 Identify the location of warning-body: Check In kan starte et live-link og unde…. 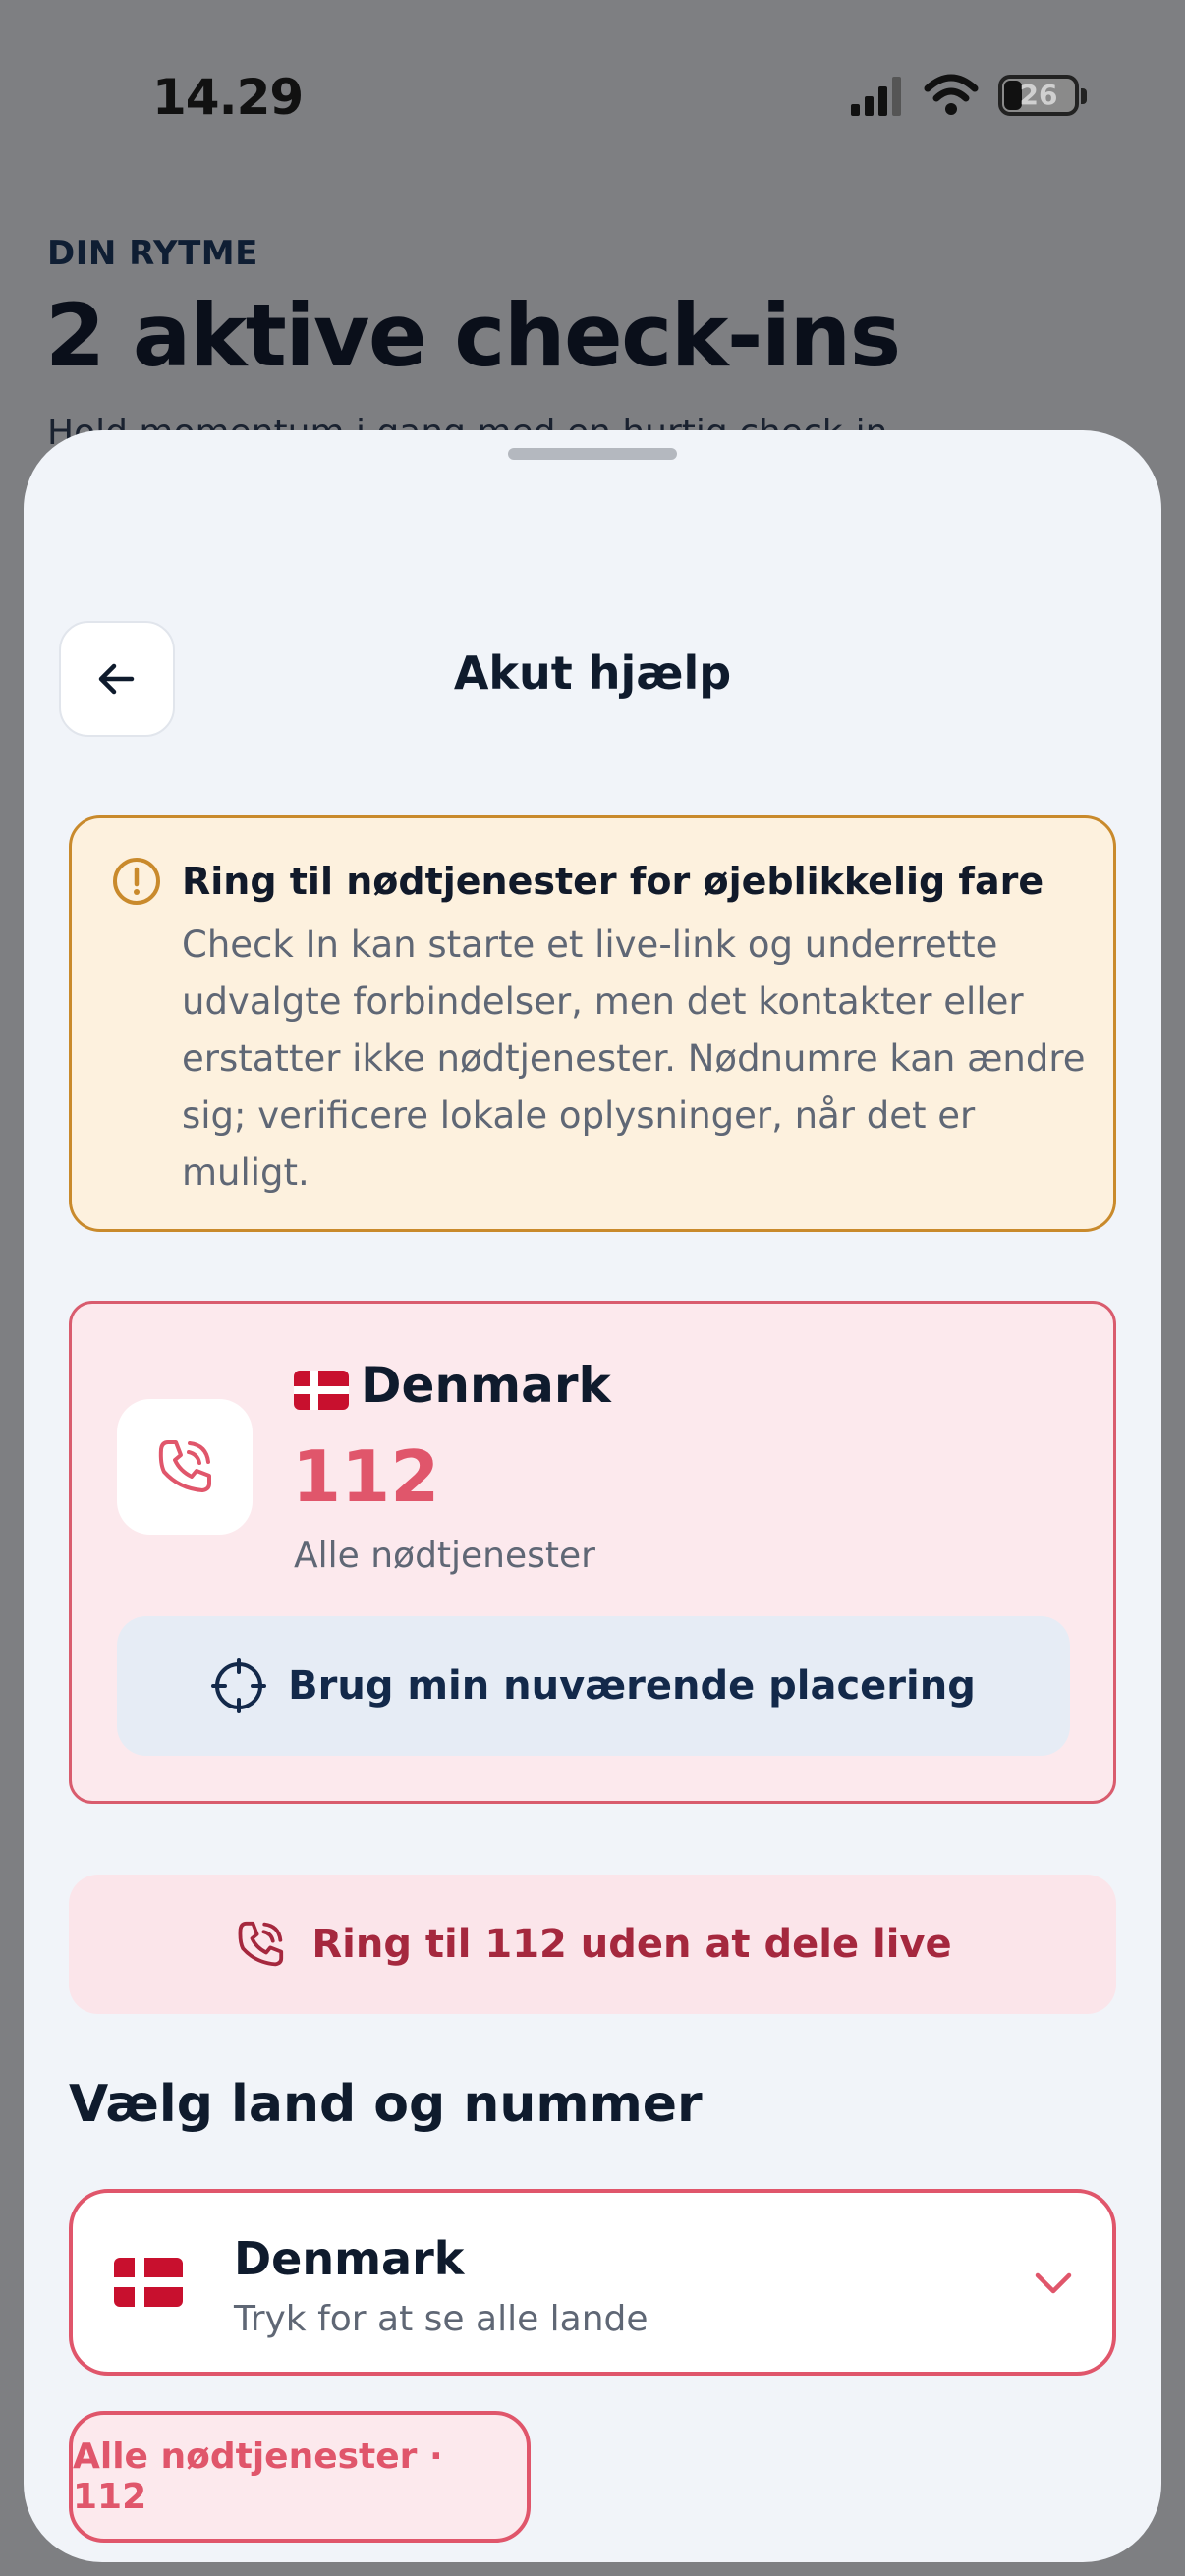
(634, 1059).